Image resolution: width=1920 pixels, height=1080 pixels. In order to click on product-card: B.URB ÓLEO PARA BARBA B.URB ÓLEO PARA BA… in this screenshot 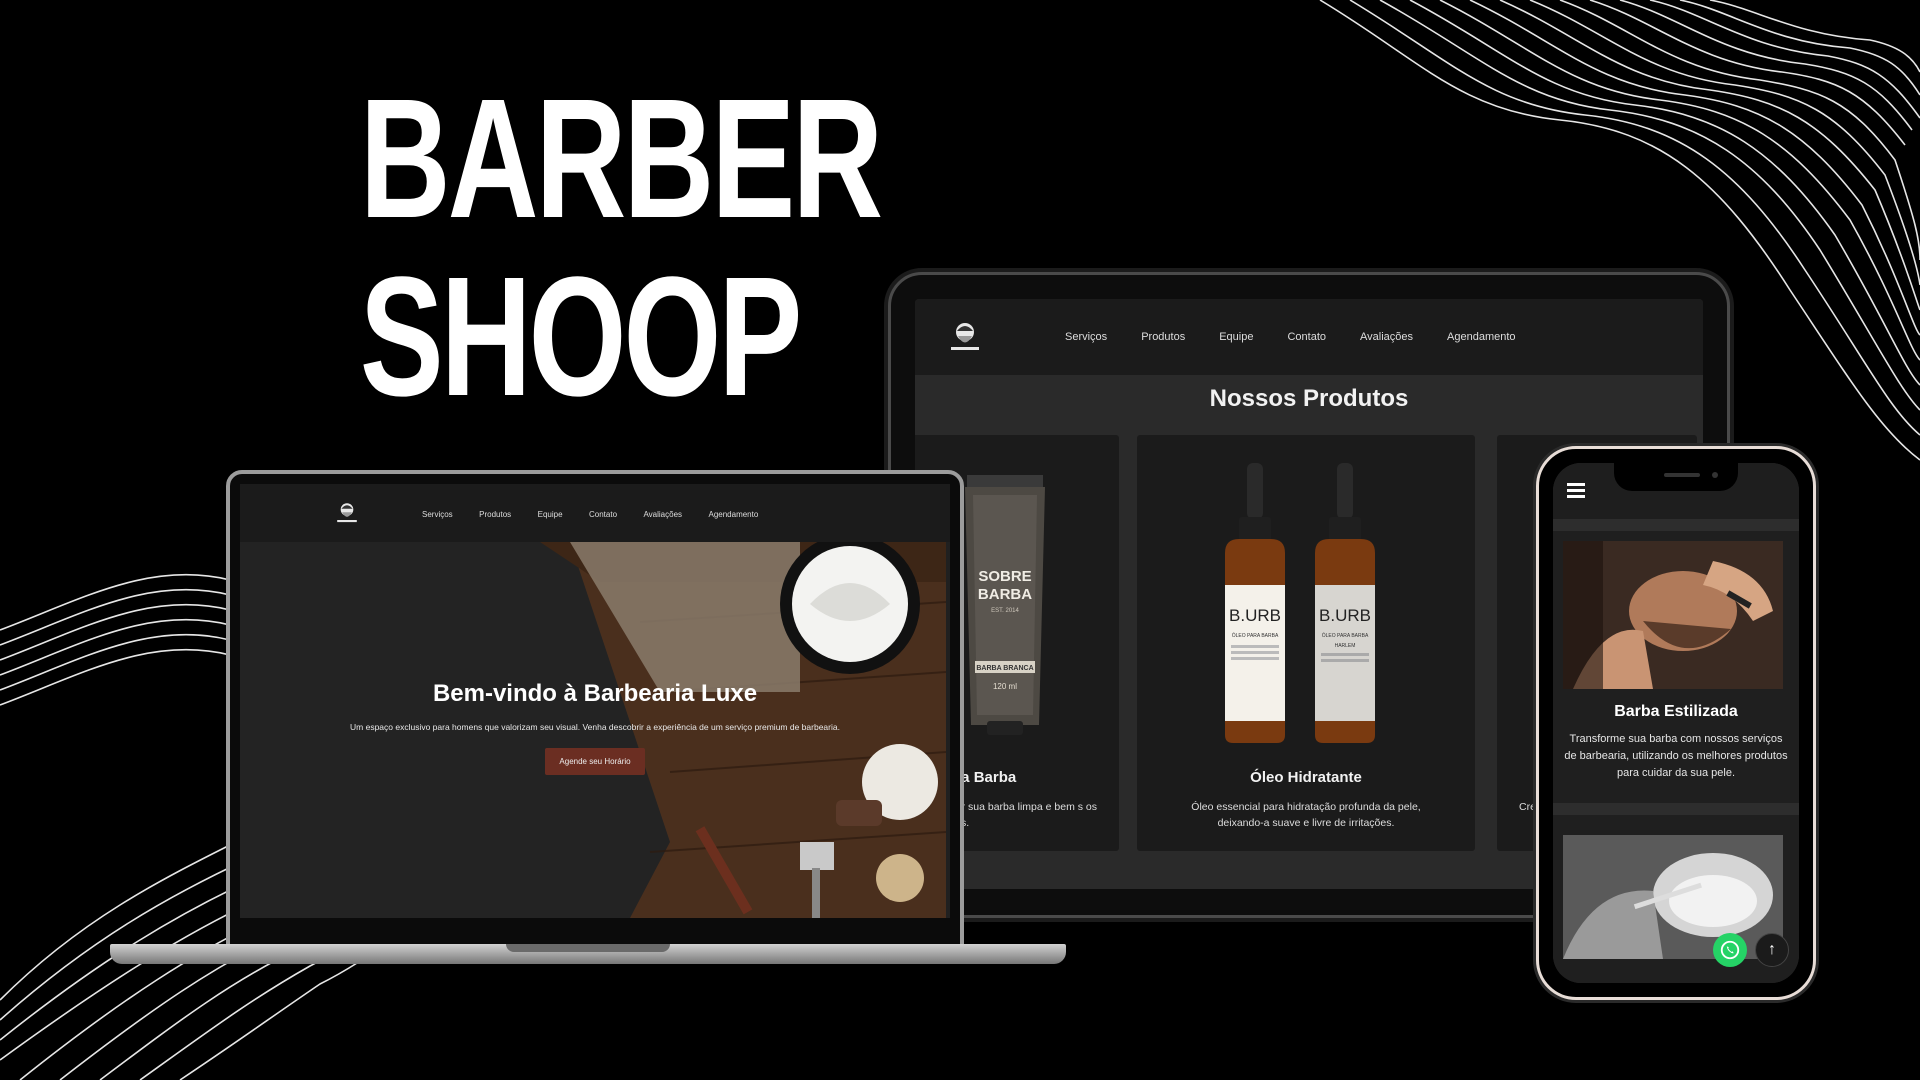, I will do `click(1306, 643)`.